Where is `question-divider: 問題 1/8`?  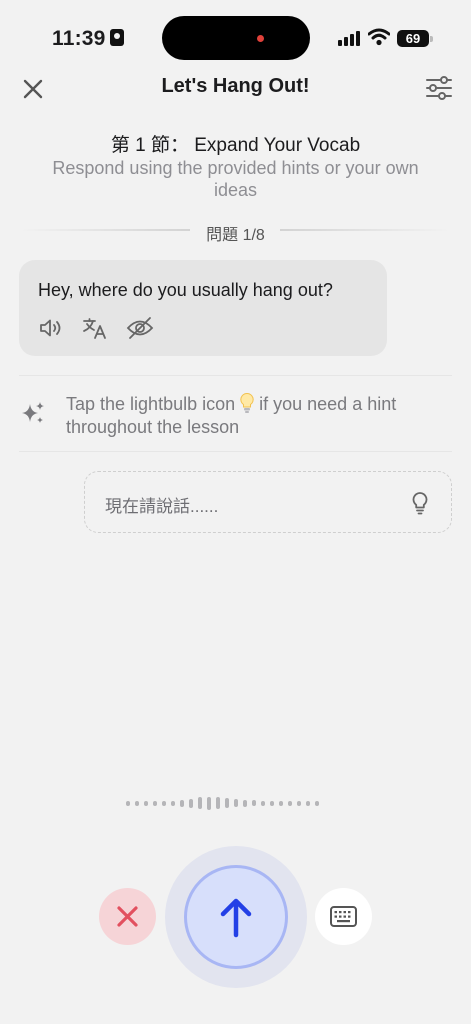
question-divider: 問題 1/8 is located at coordinates (235, 231).